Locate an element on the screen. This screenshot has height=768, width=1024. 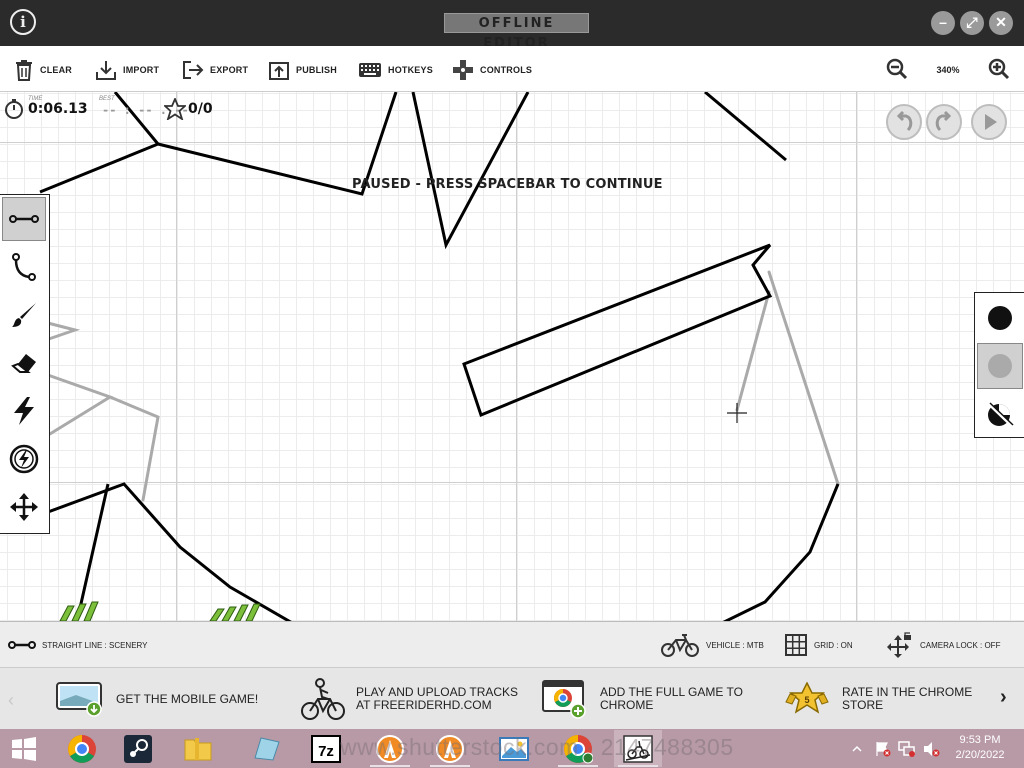
current-tool-label: STRAIGHT LINE : SCENERY is located at coordinates (95, 645).